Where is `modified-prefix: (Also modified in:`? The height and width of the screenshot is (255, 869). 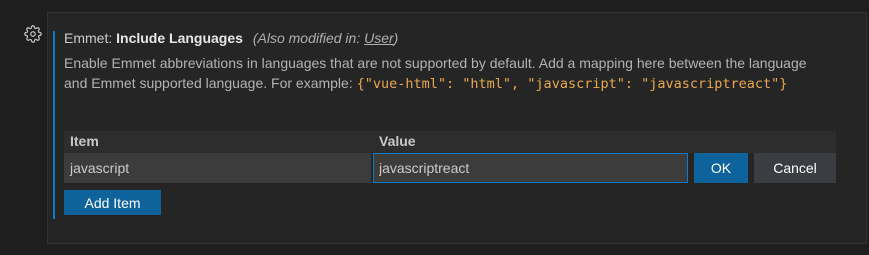
modified-prefix: (Also modified in: is located at coordinates (308, 38).